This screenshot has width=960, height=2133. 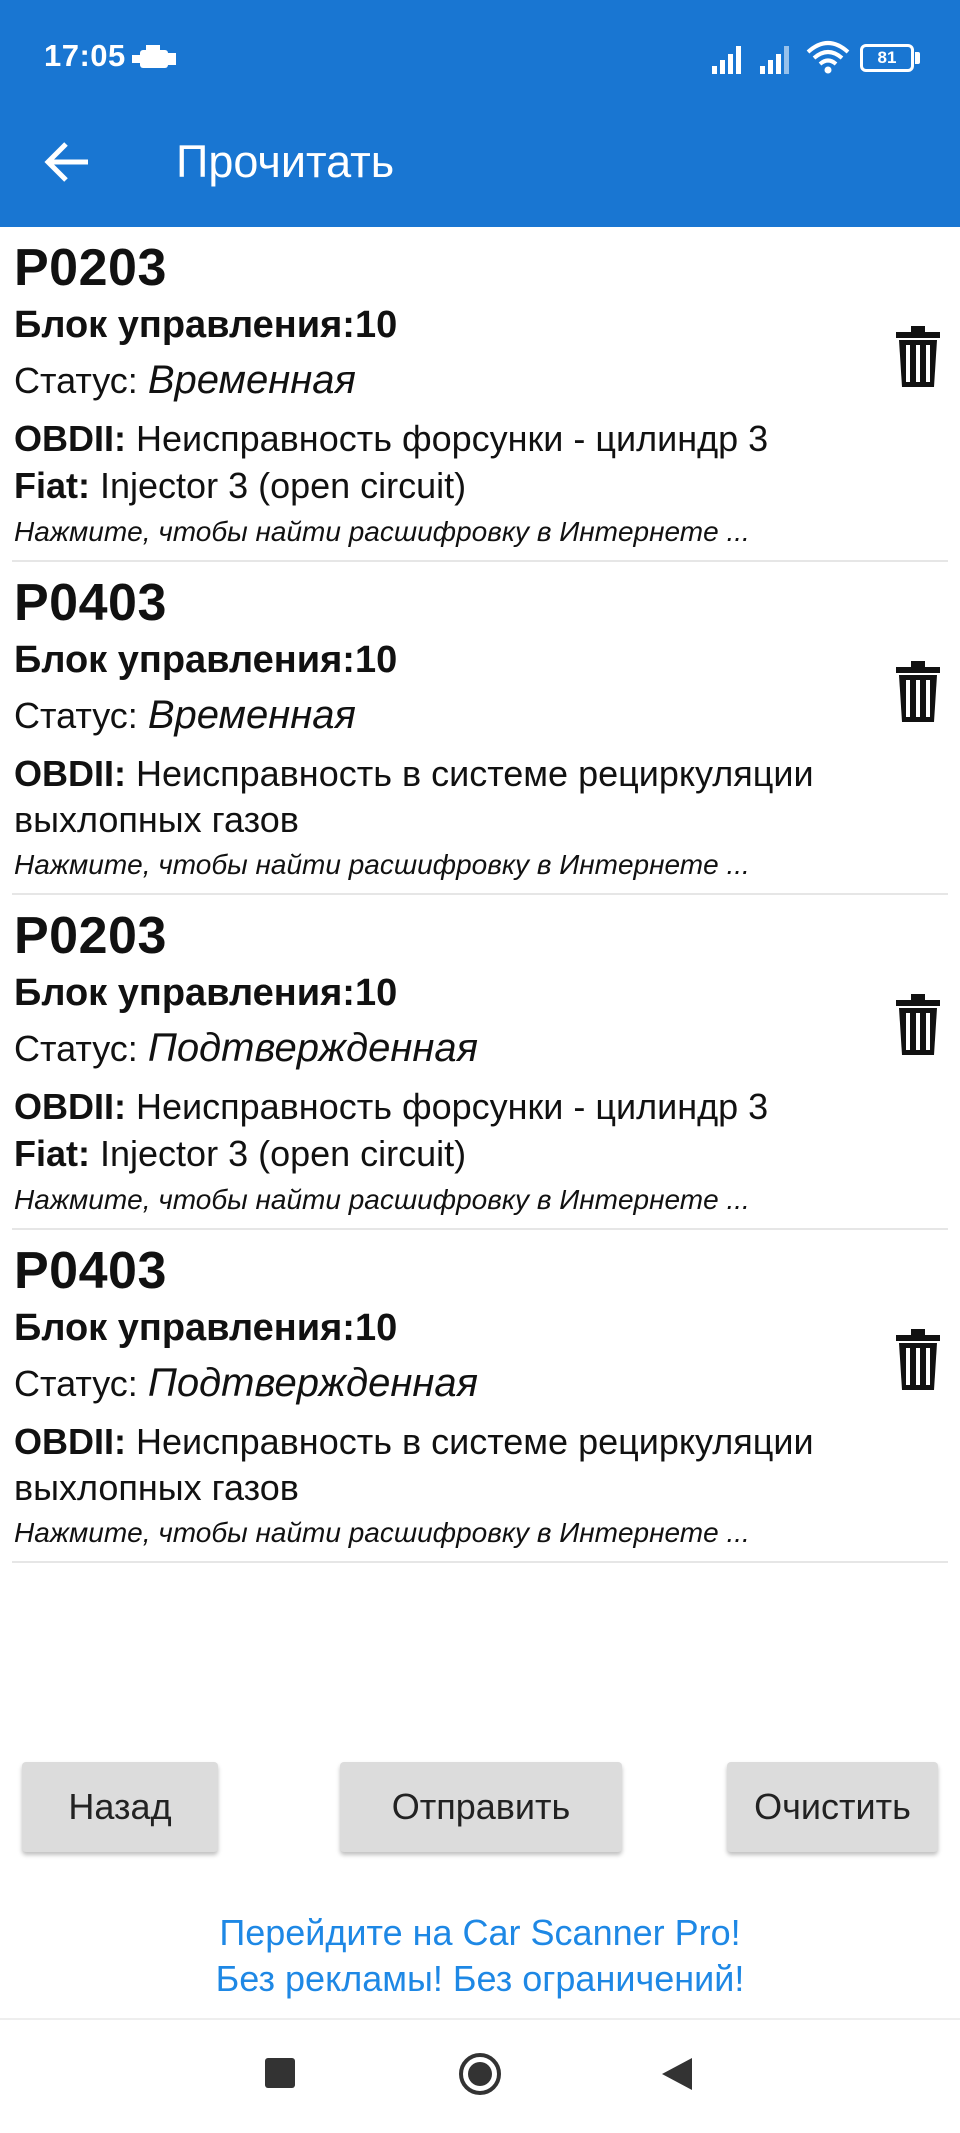 What do you see at coordinates (832, 1807) in the screenshot?
I see `clear-button: Очистить` at bounding box center [832, 1807].